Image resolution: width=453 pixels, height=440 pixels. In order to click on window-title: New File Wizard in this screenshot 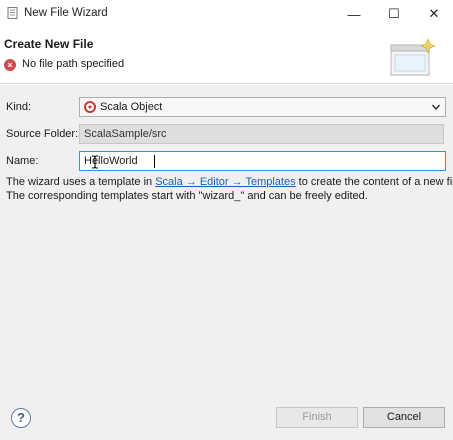, I will do `click(66, 13)`.